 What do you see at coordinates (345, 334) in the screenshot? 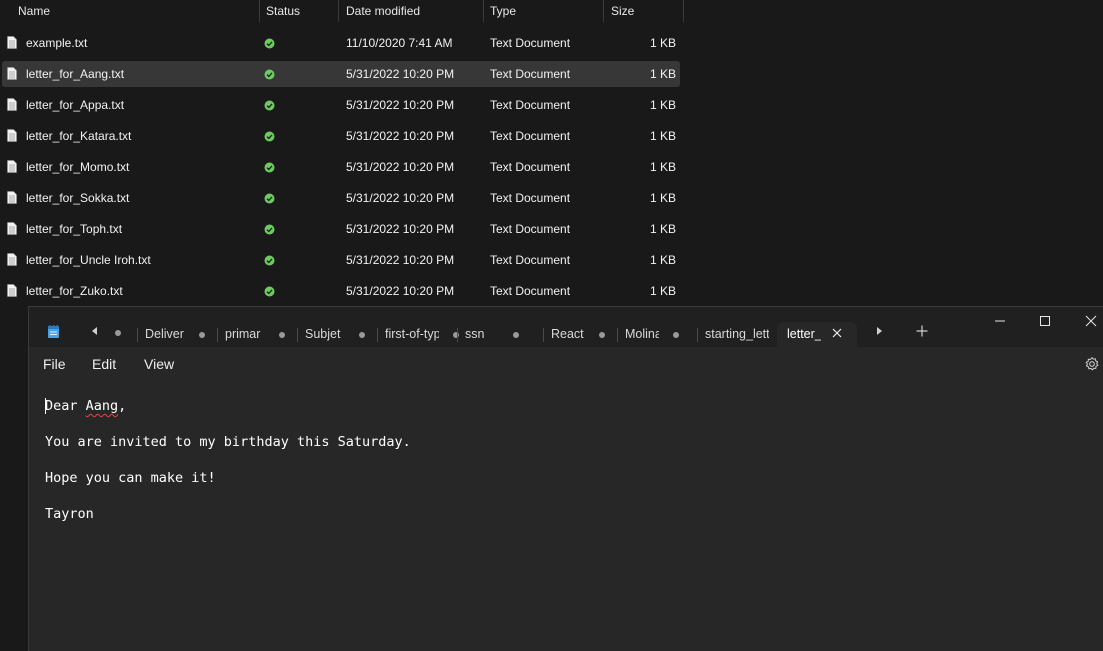
I see `tab: Subjet` at bounding box center [345, 334].